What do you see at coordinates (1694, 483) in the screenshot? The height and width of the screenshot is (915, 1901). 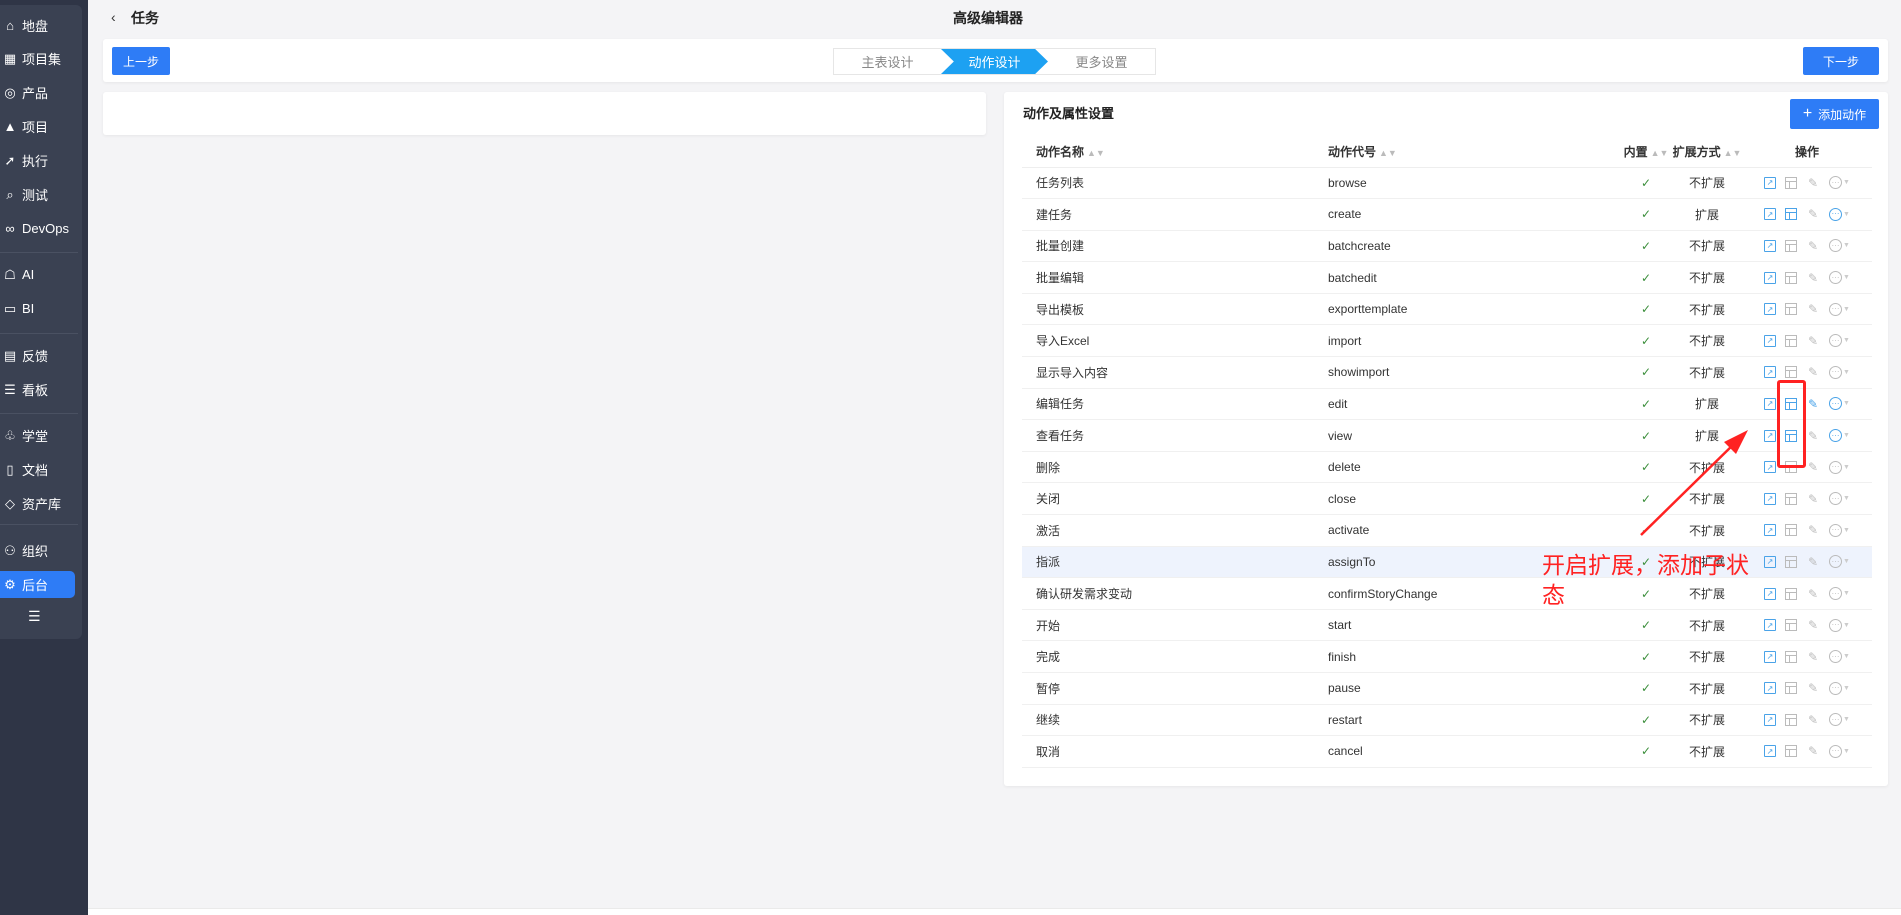 I see `annotation-arrow` at bounding box center [1694, 483].